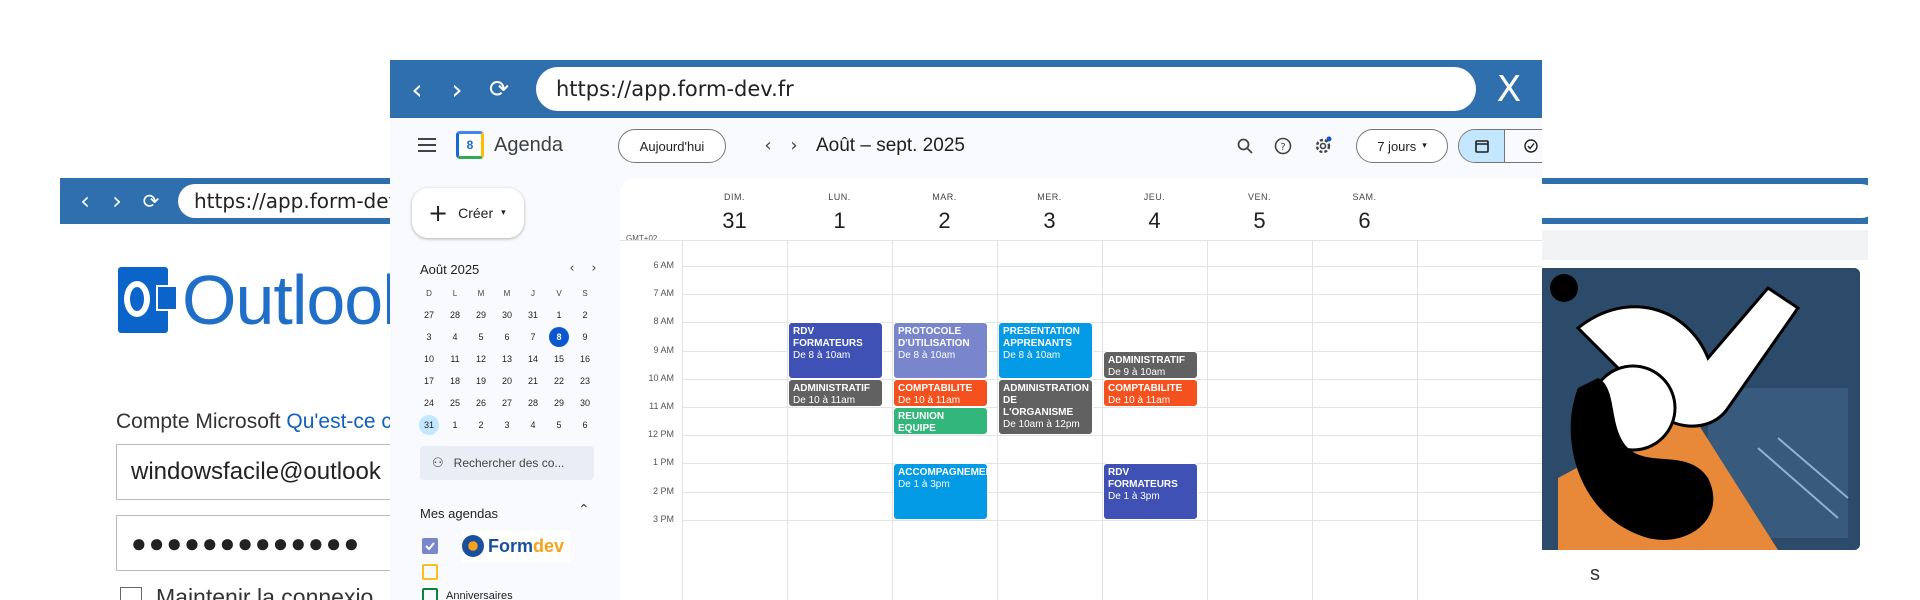  What do you see at coordinates (476, 213) in the screenshot?
I see `create-label: Créer` at bounding box center [476, 213].